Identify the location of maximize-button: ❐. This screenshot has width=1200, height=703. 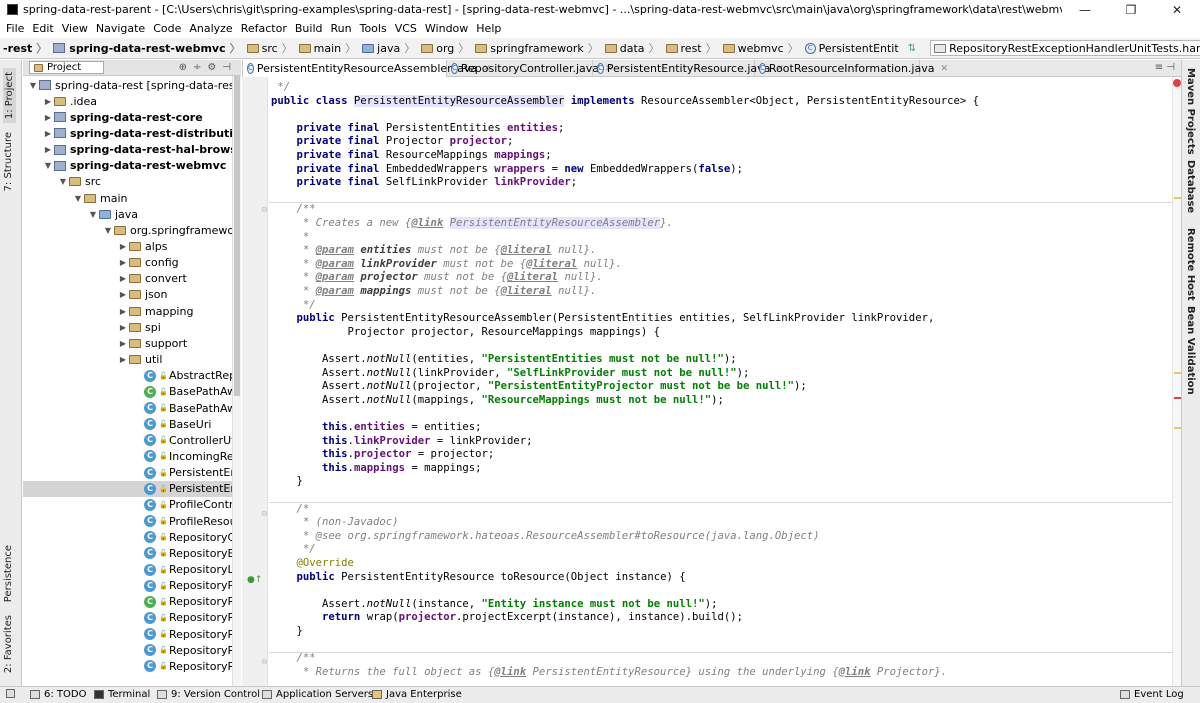
(1131, 10).